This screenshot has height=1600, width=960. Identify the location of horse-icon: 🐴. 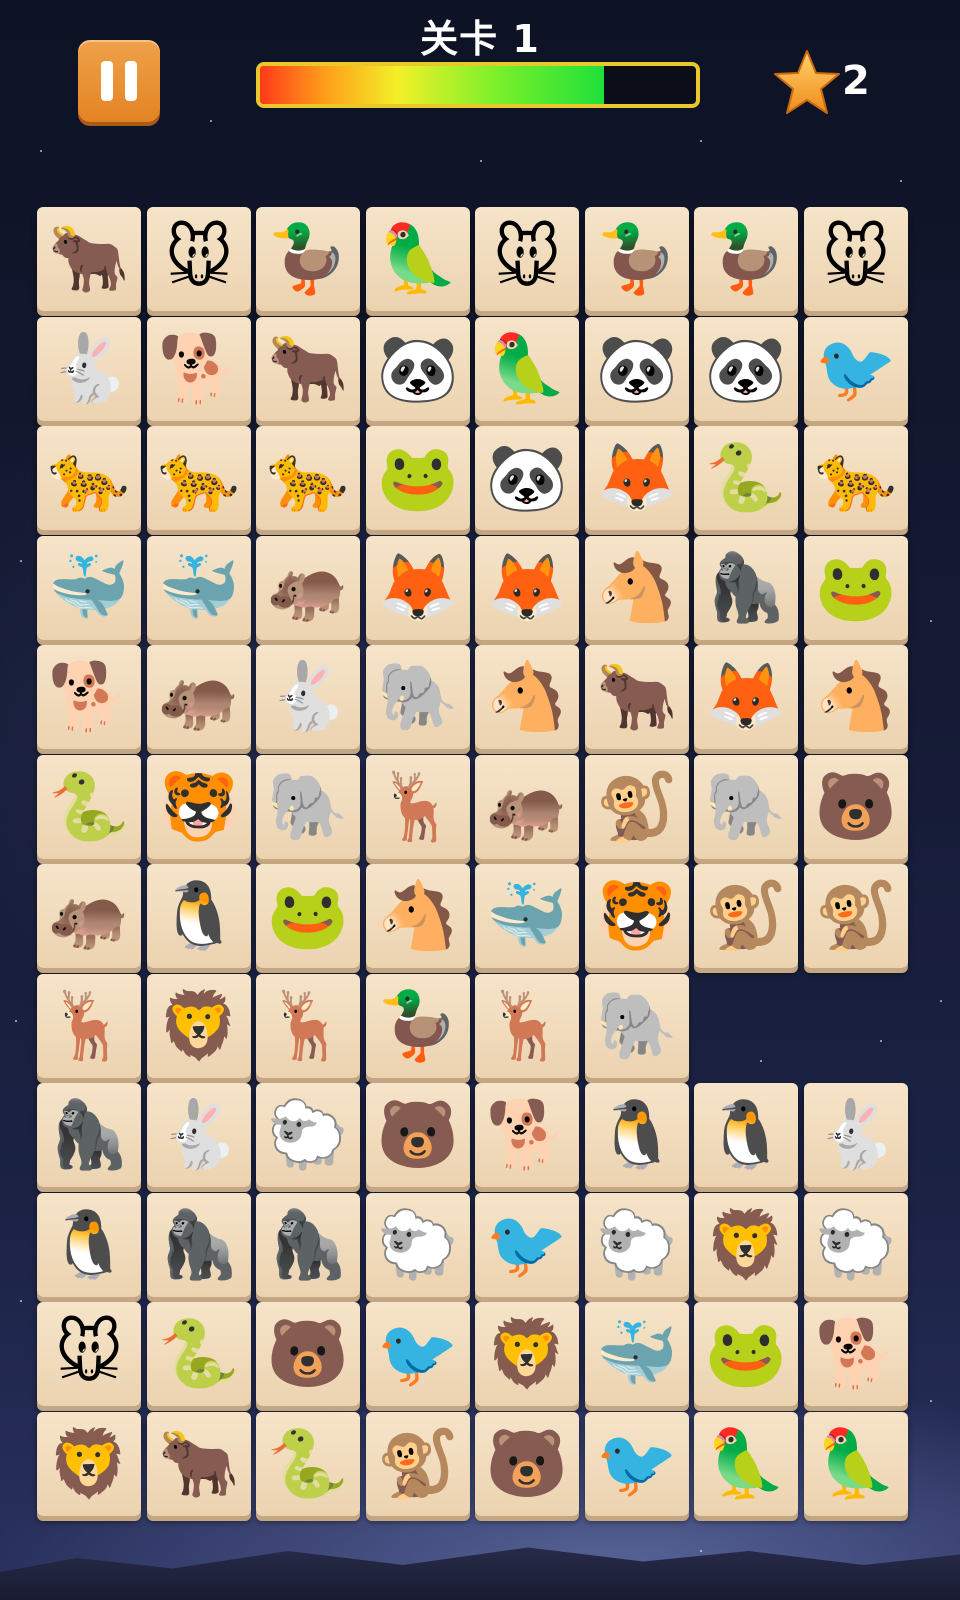
(637, 587).